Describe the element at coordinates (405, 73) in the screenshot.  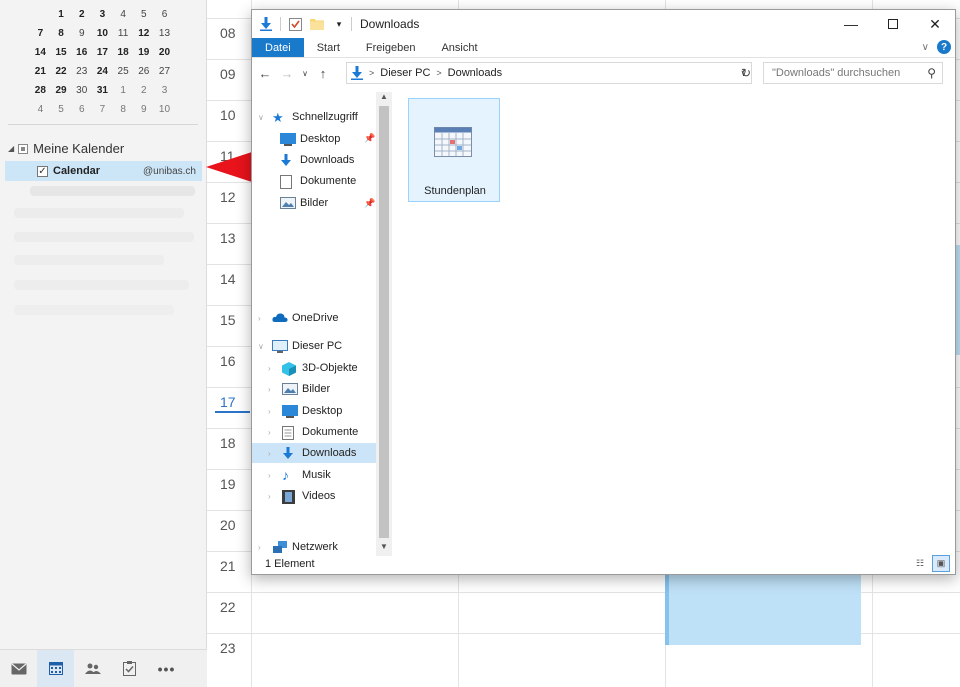
I see `breadcrumb-this-pc: Dieser PC` at that location.